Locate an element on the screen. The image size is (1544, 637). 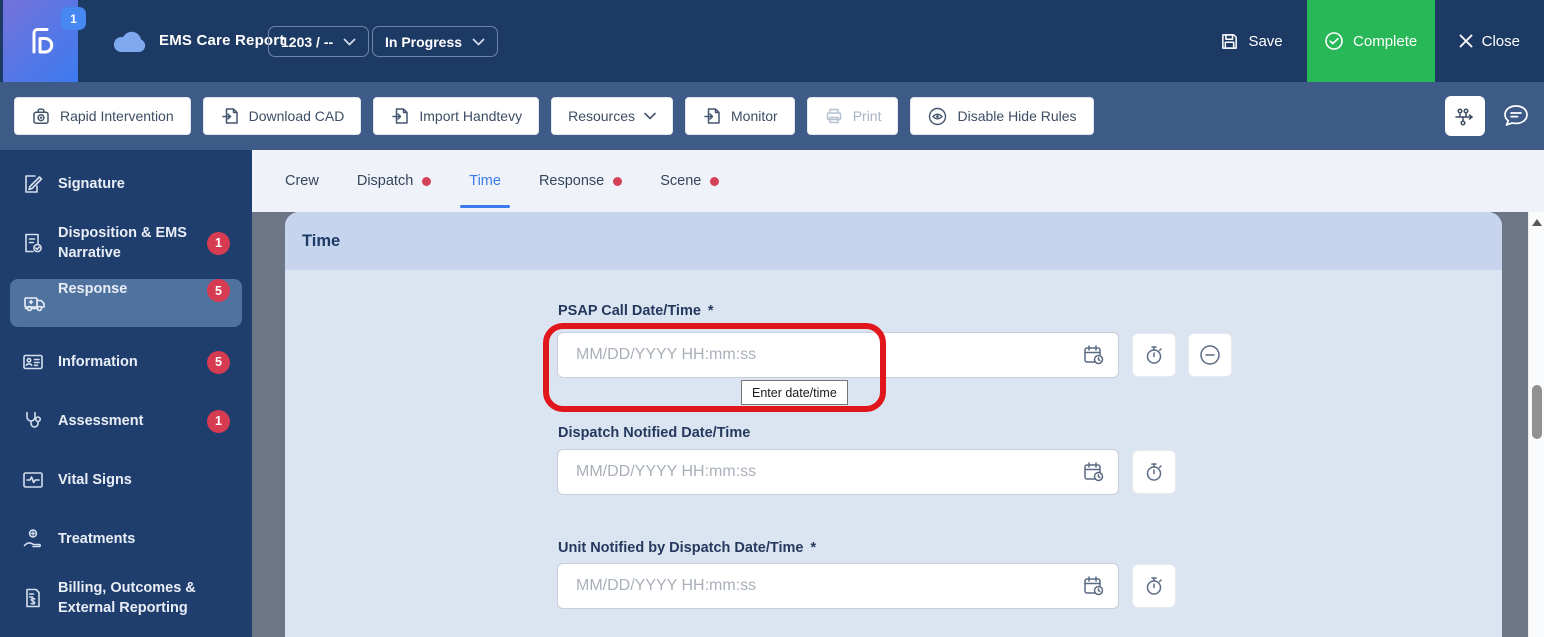
stethoscope-icon is located at coordinates (33, 421).